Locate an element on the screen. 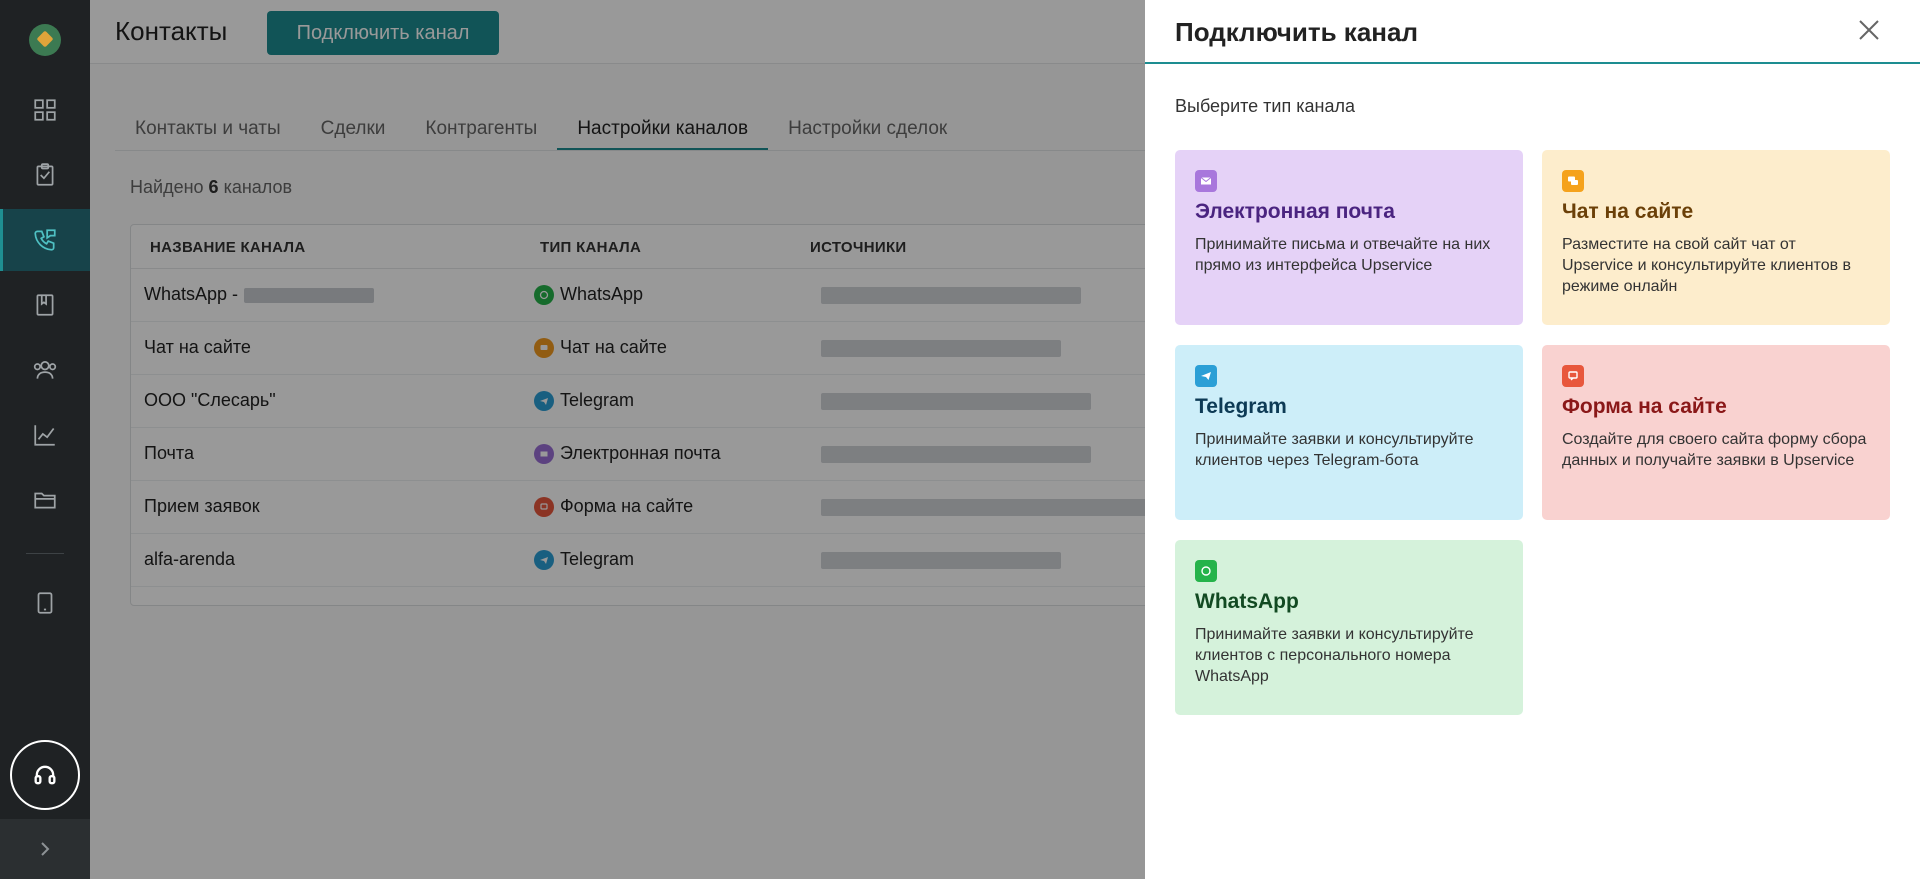  support-button is located at coordinates (45, 775).